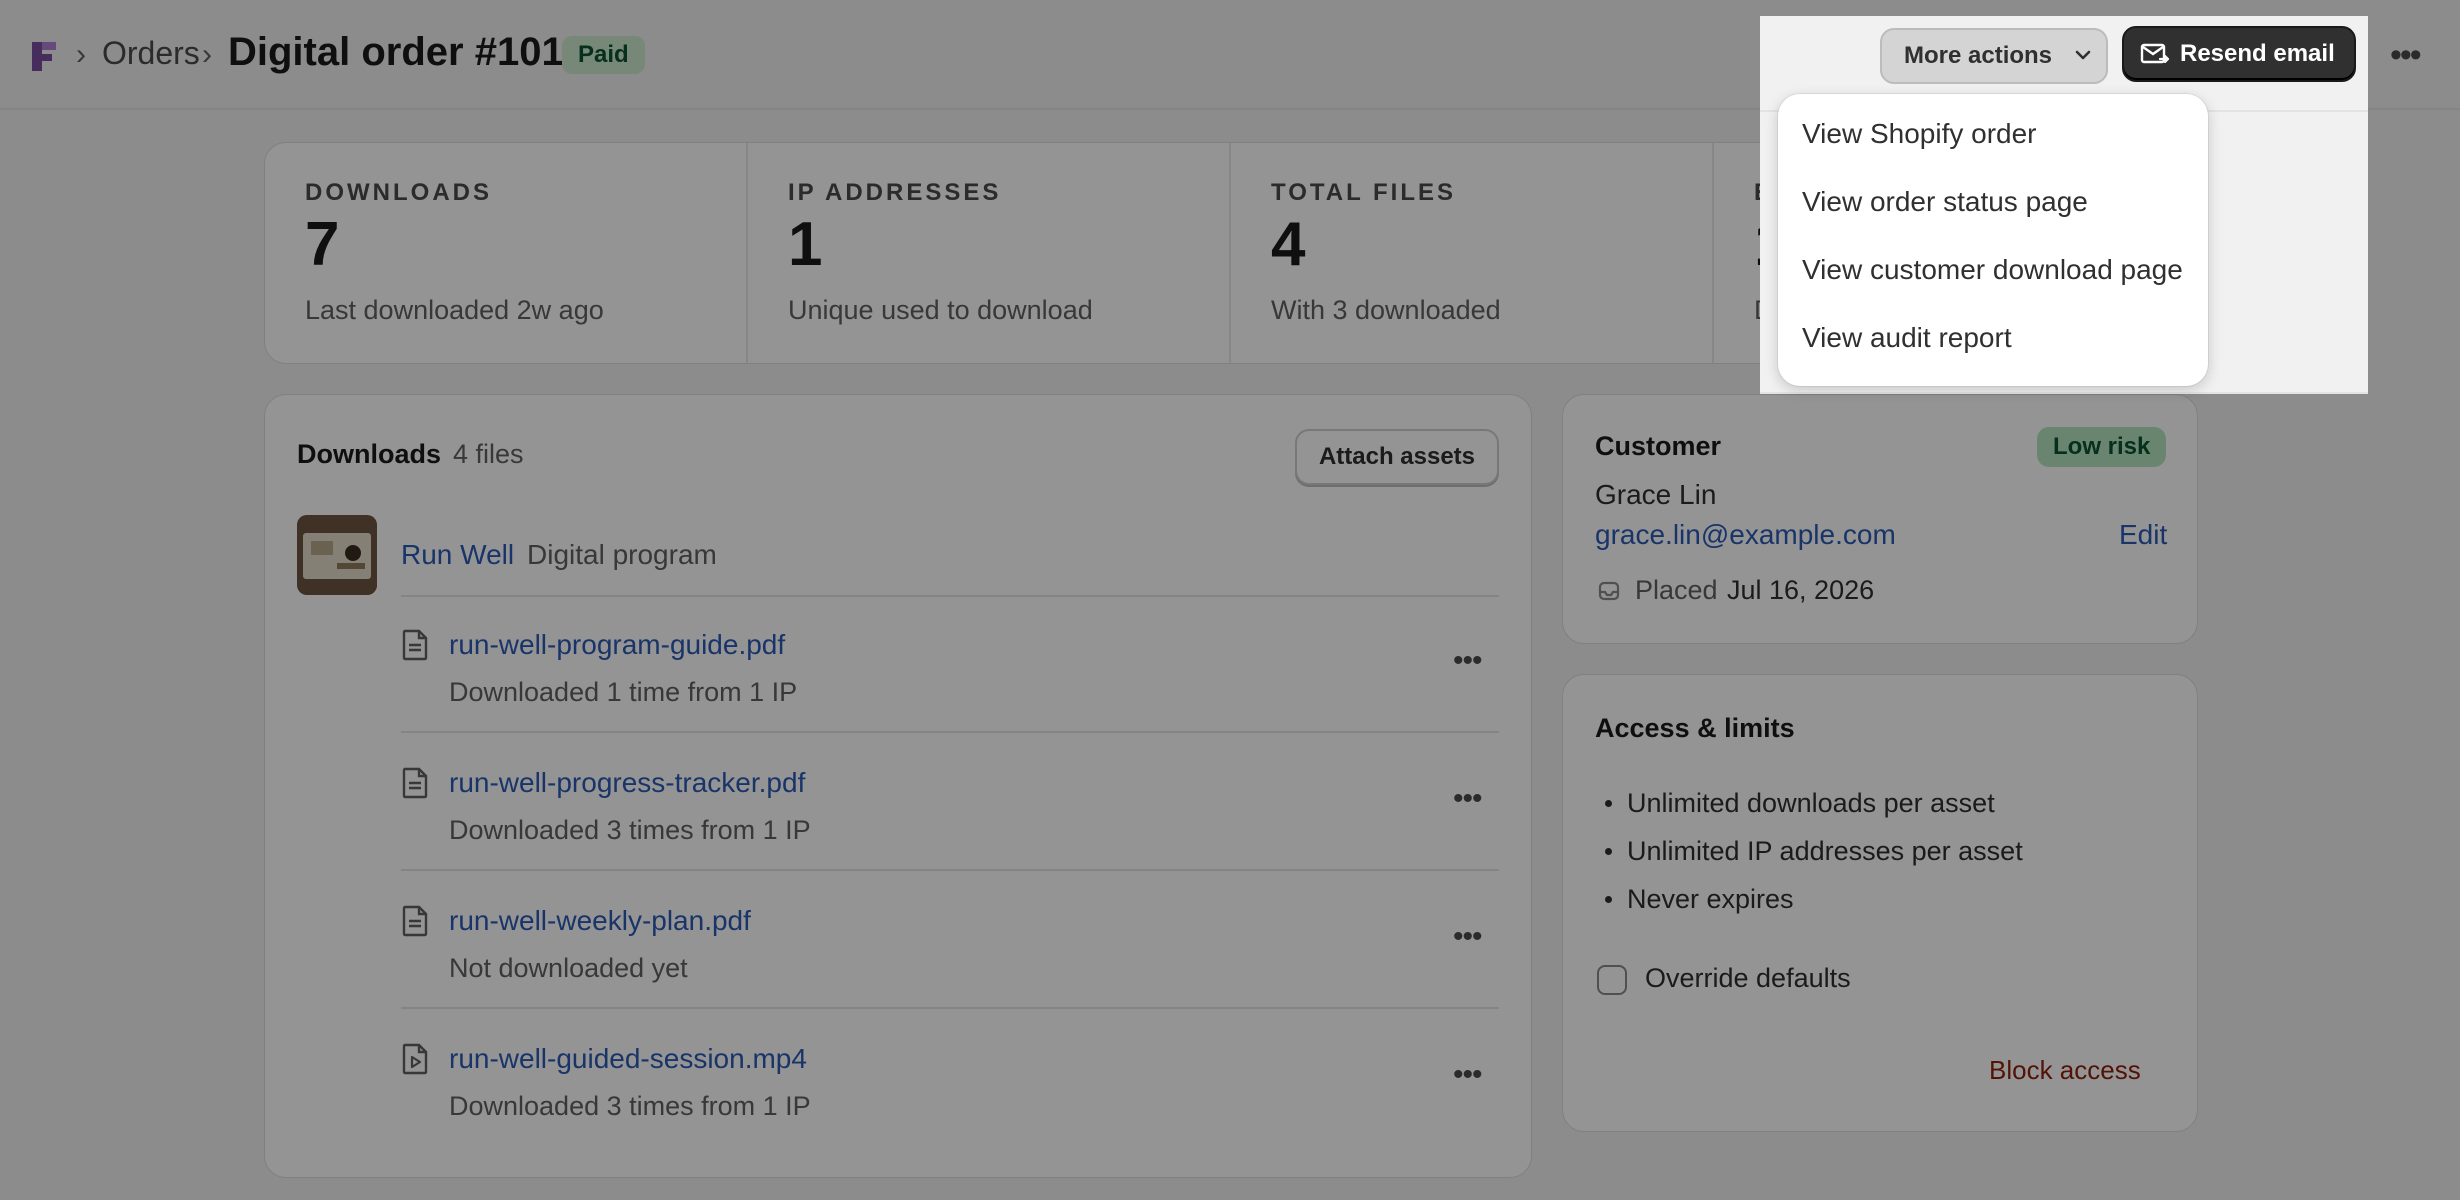 The width and height of the screenshot is (2460, 1200). I want to click on chevron-down-icon, so click(2083, 55).